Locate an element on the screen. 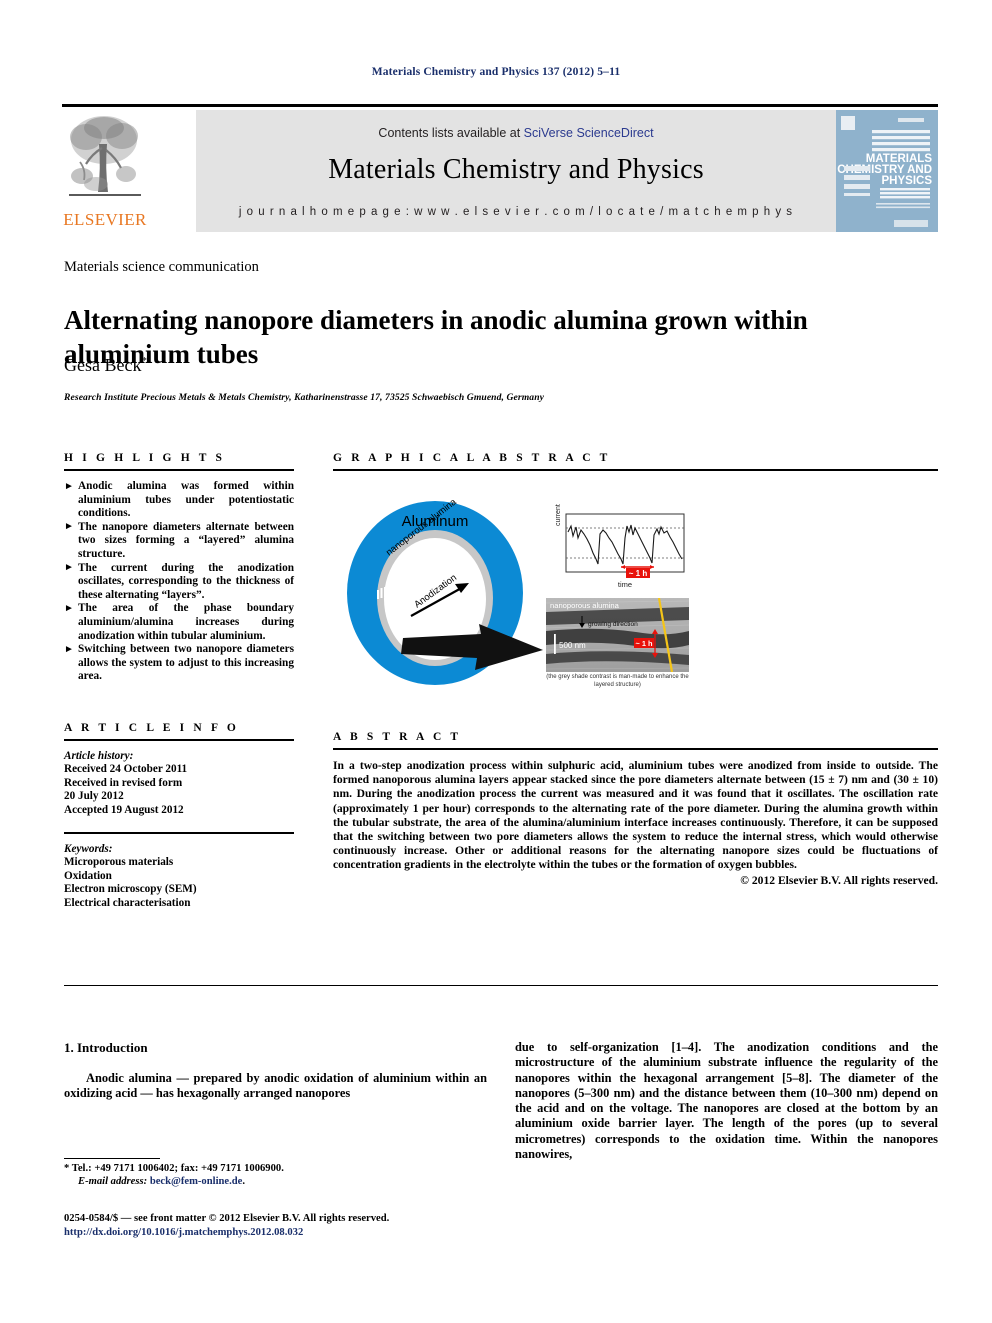 The image size is (992, 1323). history-line: 20 July 2012 is located at coordinates (94, 796).